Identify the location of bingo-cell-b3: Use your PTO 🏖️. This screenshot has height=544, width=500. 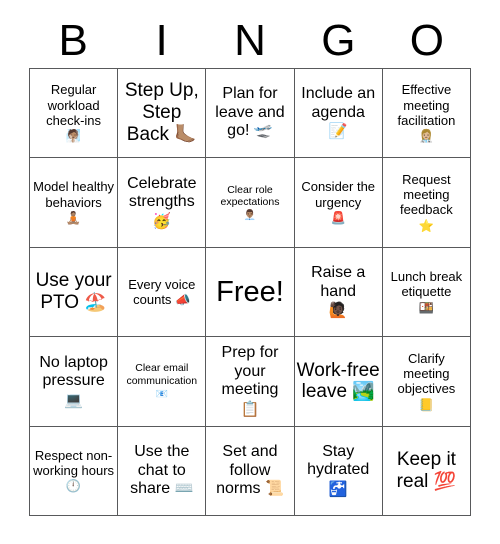
(74, 292).